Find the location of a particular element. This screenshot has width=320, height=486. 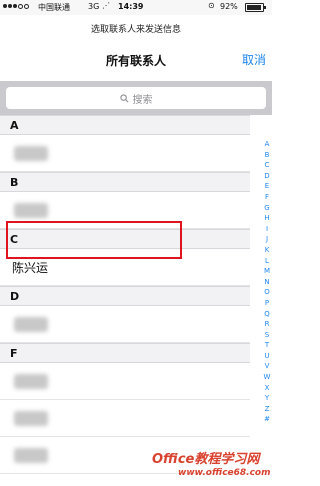

section-header-f: F is located at coordinates (125, 353).